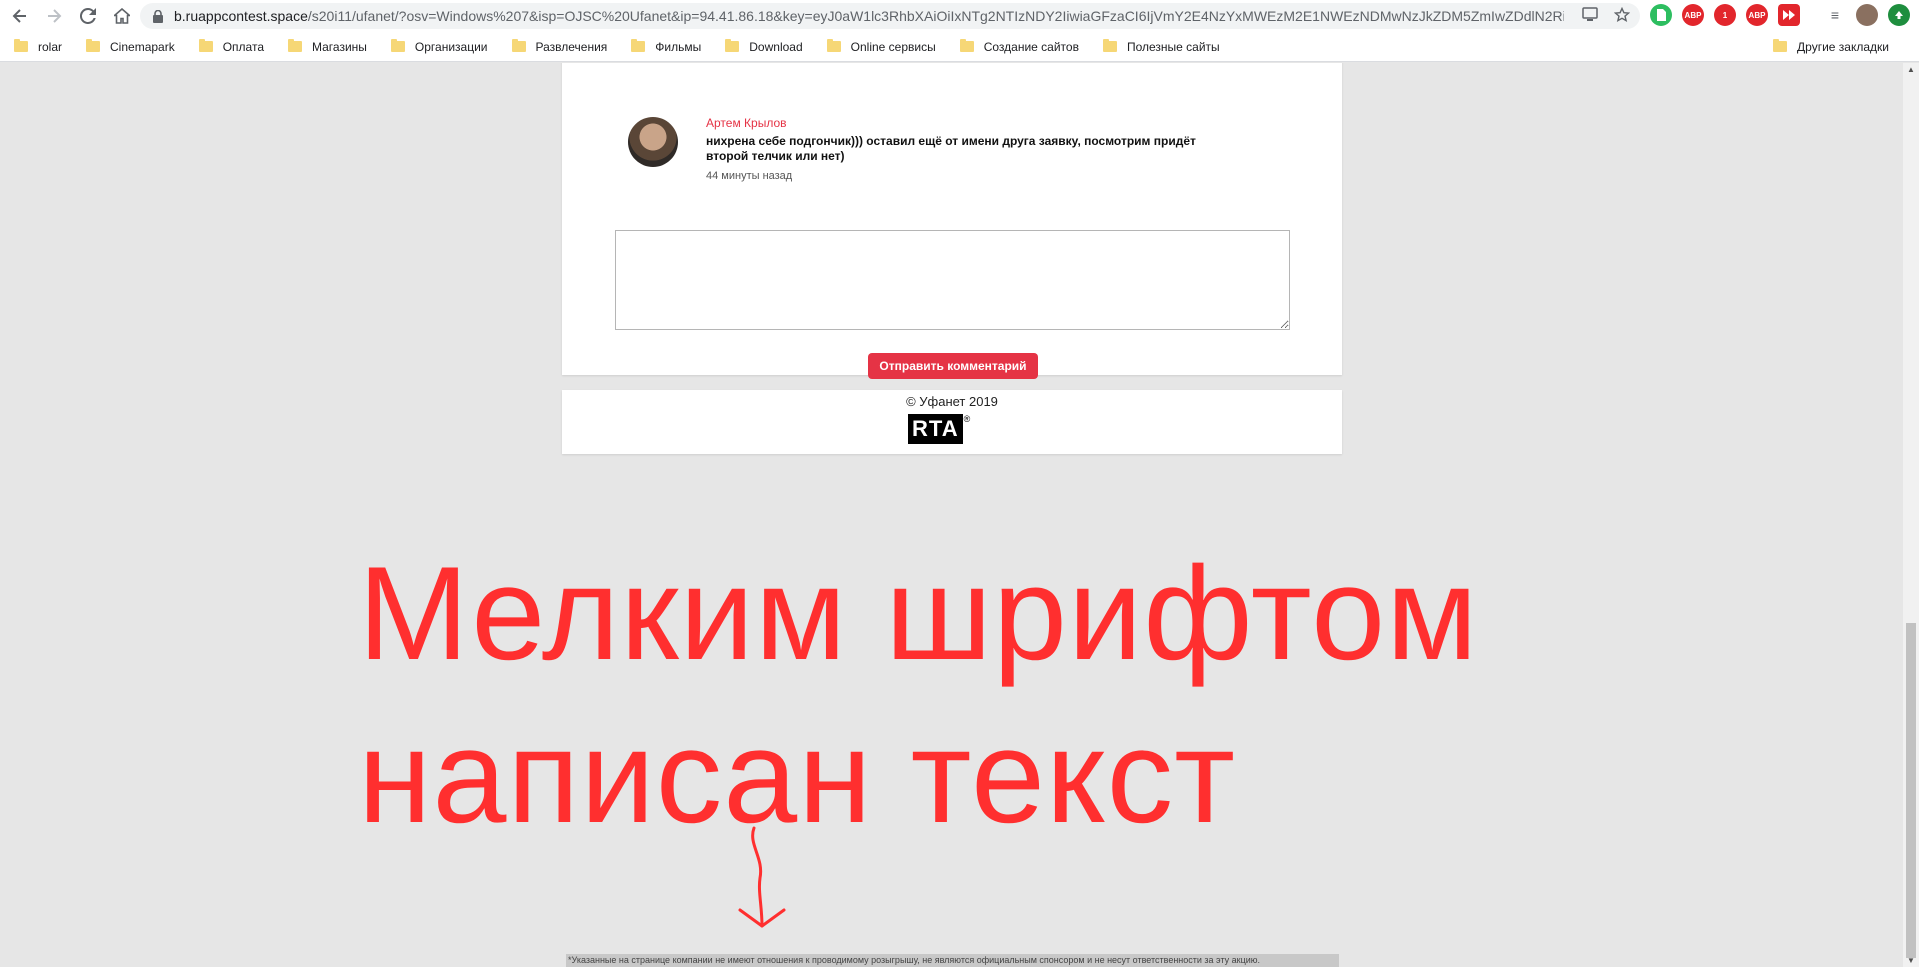  Describe the element at coordinates (142, 46) in the screenshot. I see `bookmark-label: Cinemapark` at that location.